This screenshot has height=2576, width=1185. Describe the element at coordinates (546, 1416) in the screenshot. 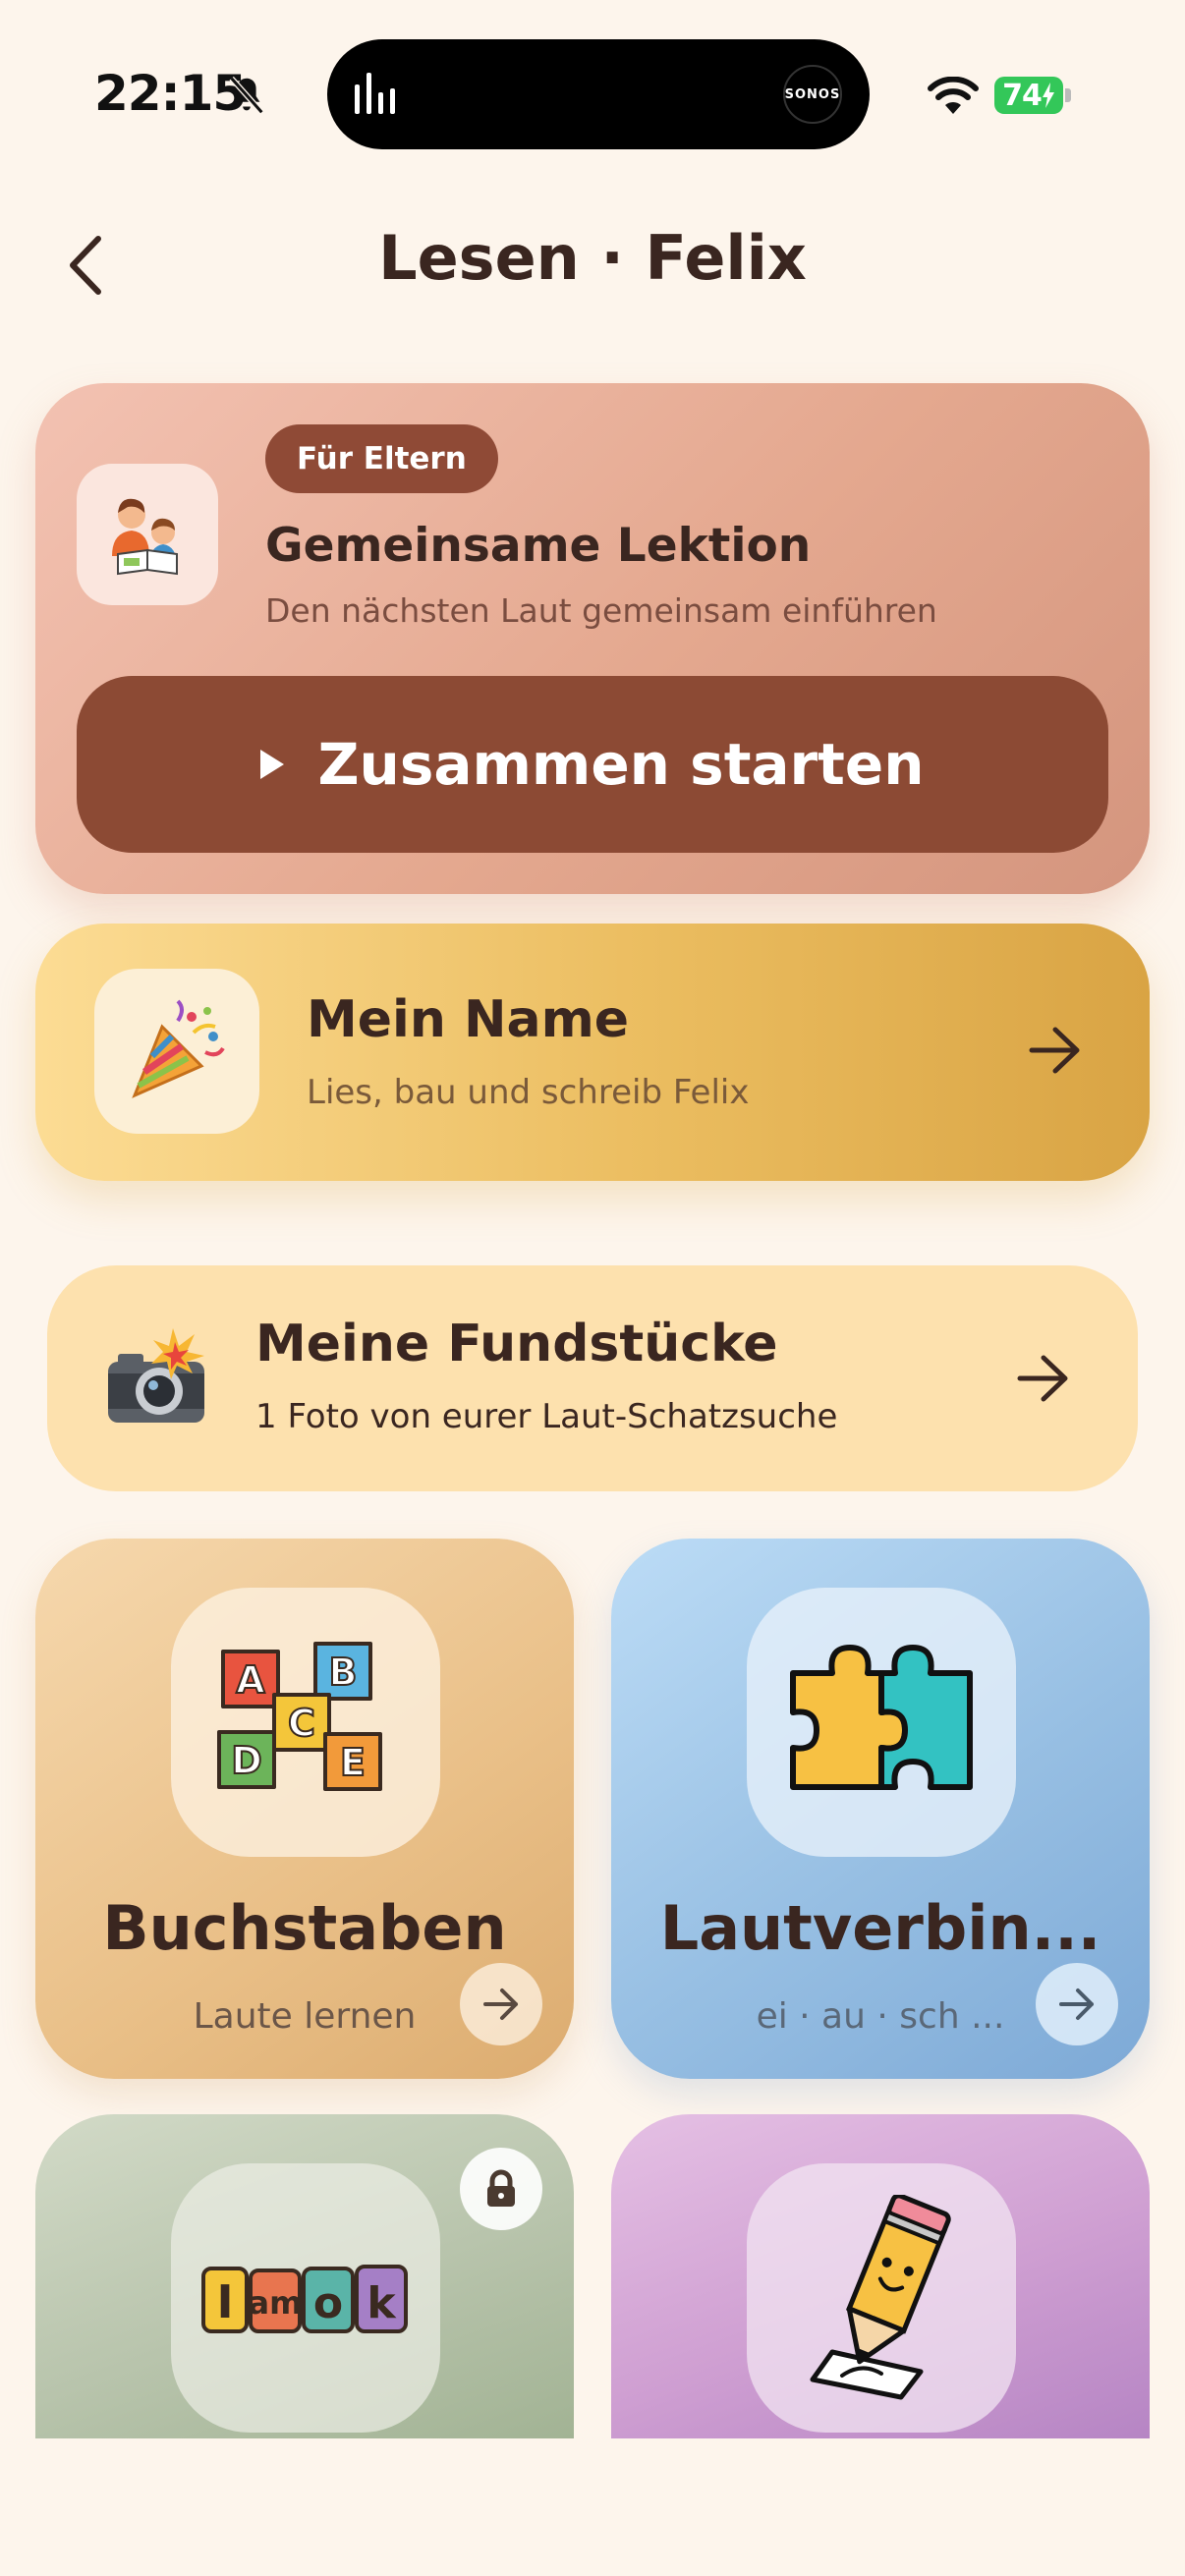

I see `my-finds-subtitle: 1 Foto von eurer Laut-Schatzsuche` at that location.